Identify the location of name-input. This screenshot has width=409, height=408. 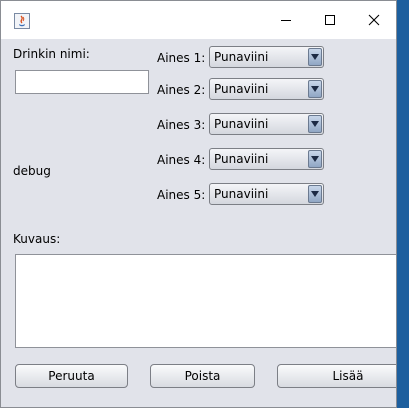
(82, 82).